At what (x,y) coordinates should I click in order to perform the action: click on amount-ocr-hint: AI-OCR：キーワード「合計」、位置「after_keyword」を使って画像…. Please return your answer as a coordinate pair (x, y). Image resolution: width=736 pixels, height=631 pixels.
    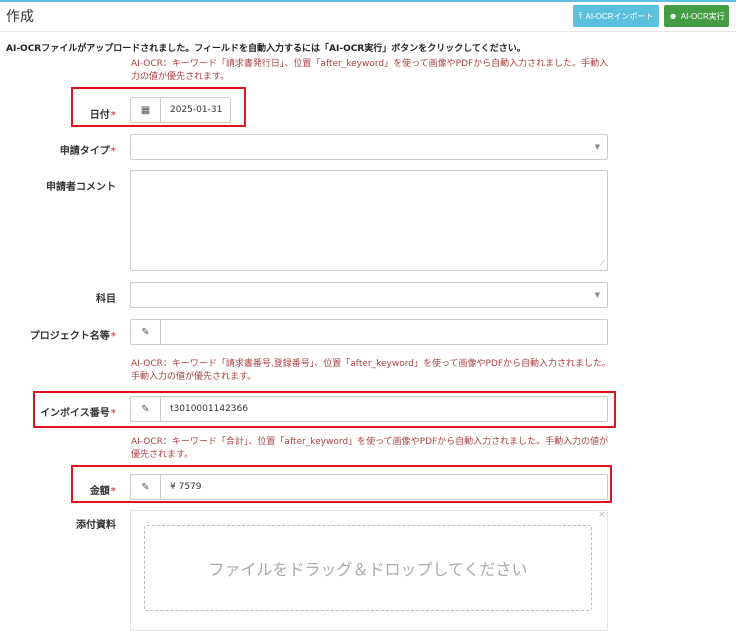
    Looking at the image, I should click on (370, 448).